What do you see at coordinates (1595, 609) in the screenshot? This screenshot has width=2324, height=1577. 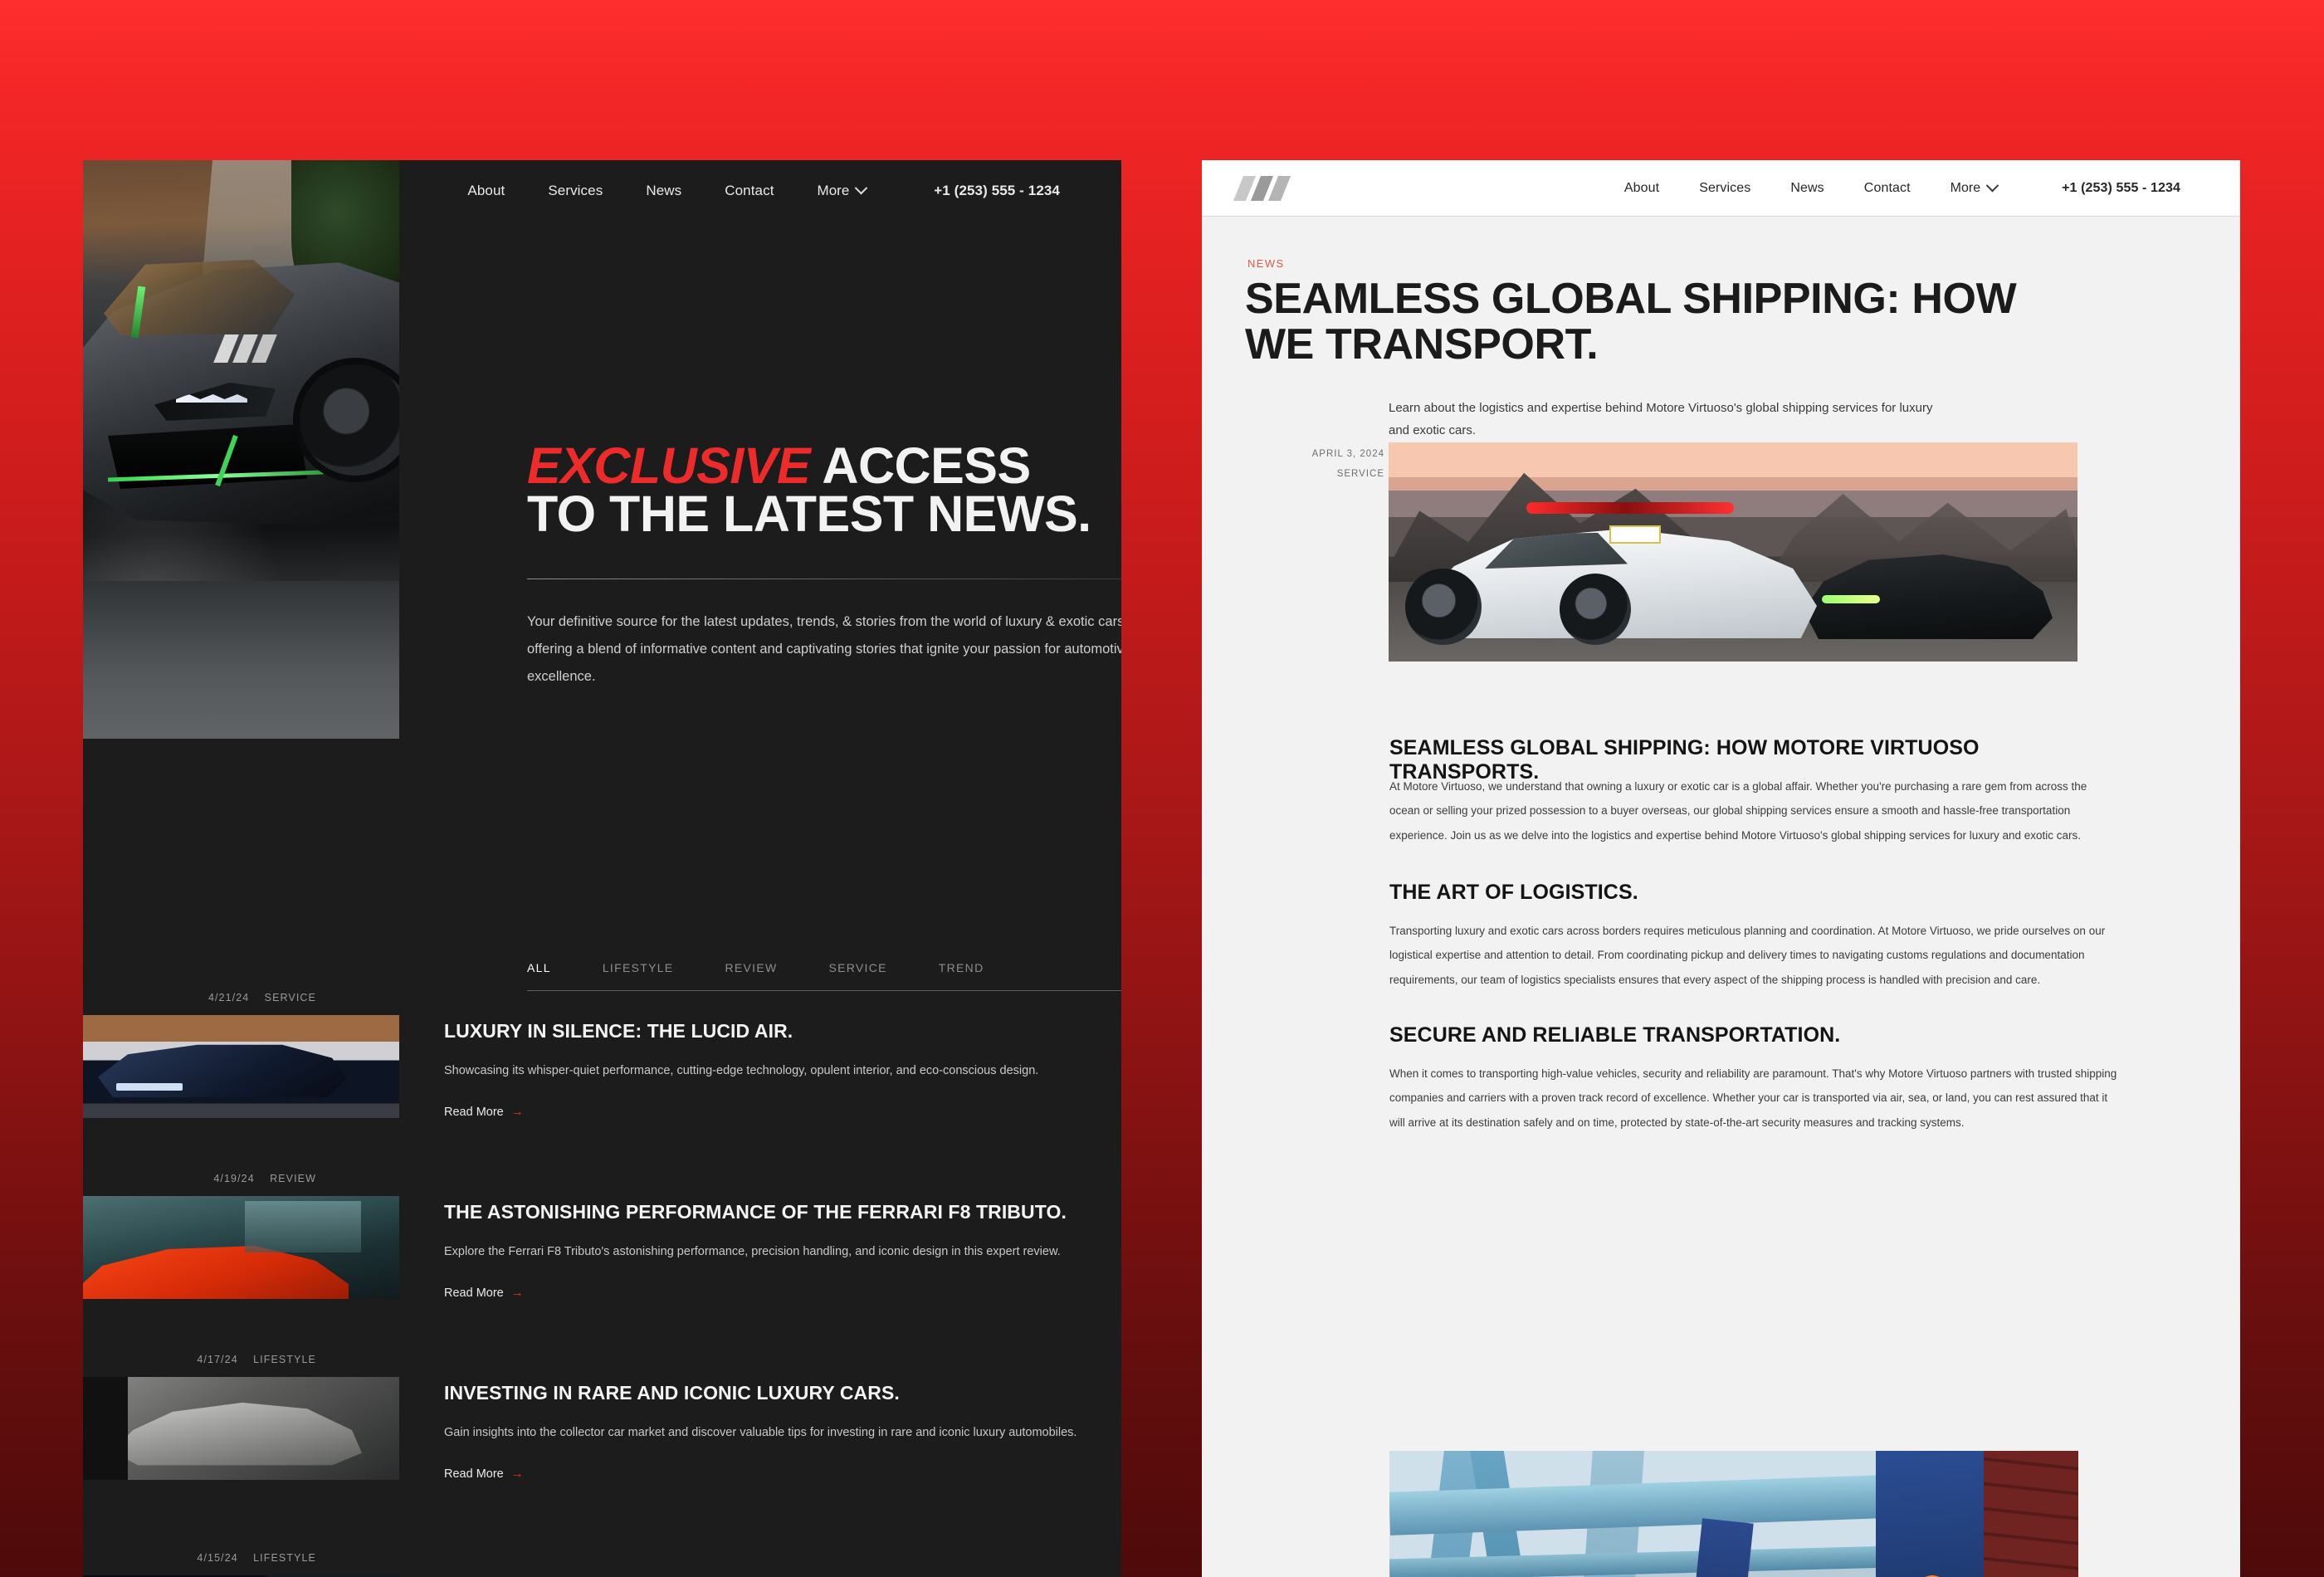 I see `hero-wheel-front` at bounding box center [1595, 609].